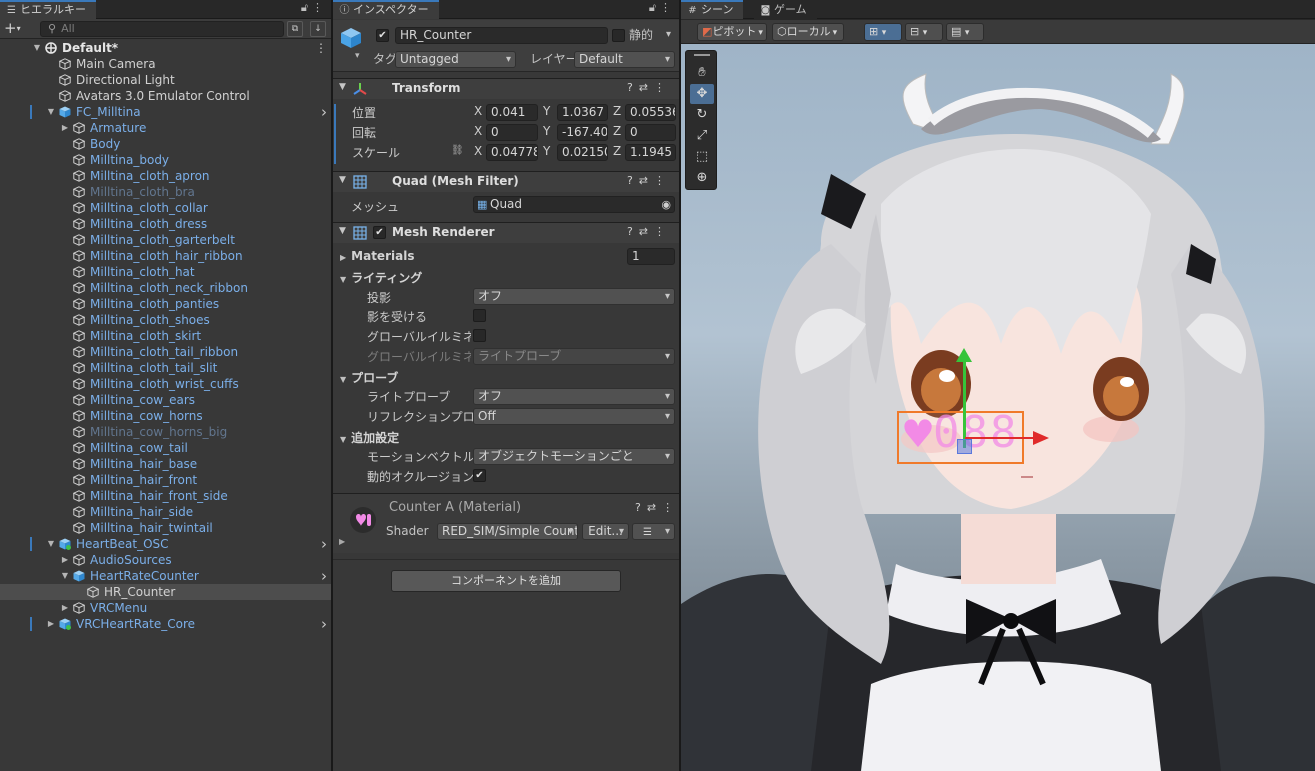  I want to click on hierarchy-item: Milltina_cloth_panties, so click(165, 304).